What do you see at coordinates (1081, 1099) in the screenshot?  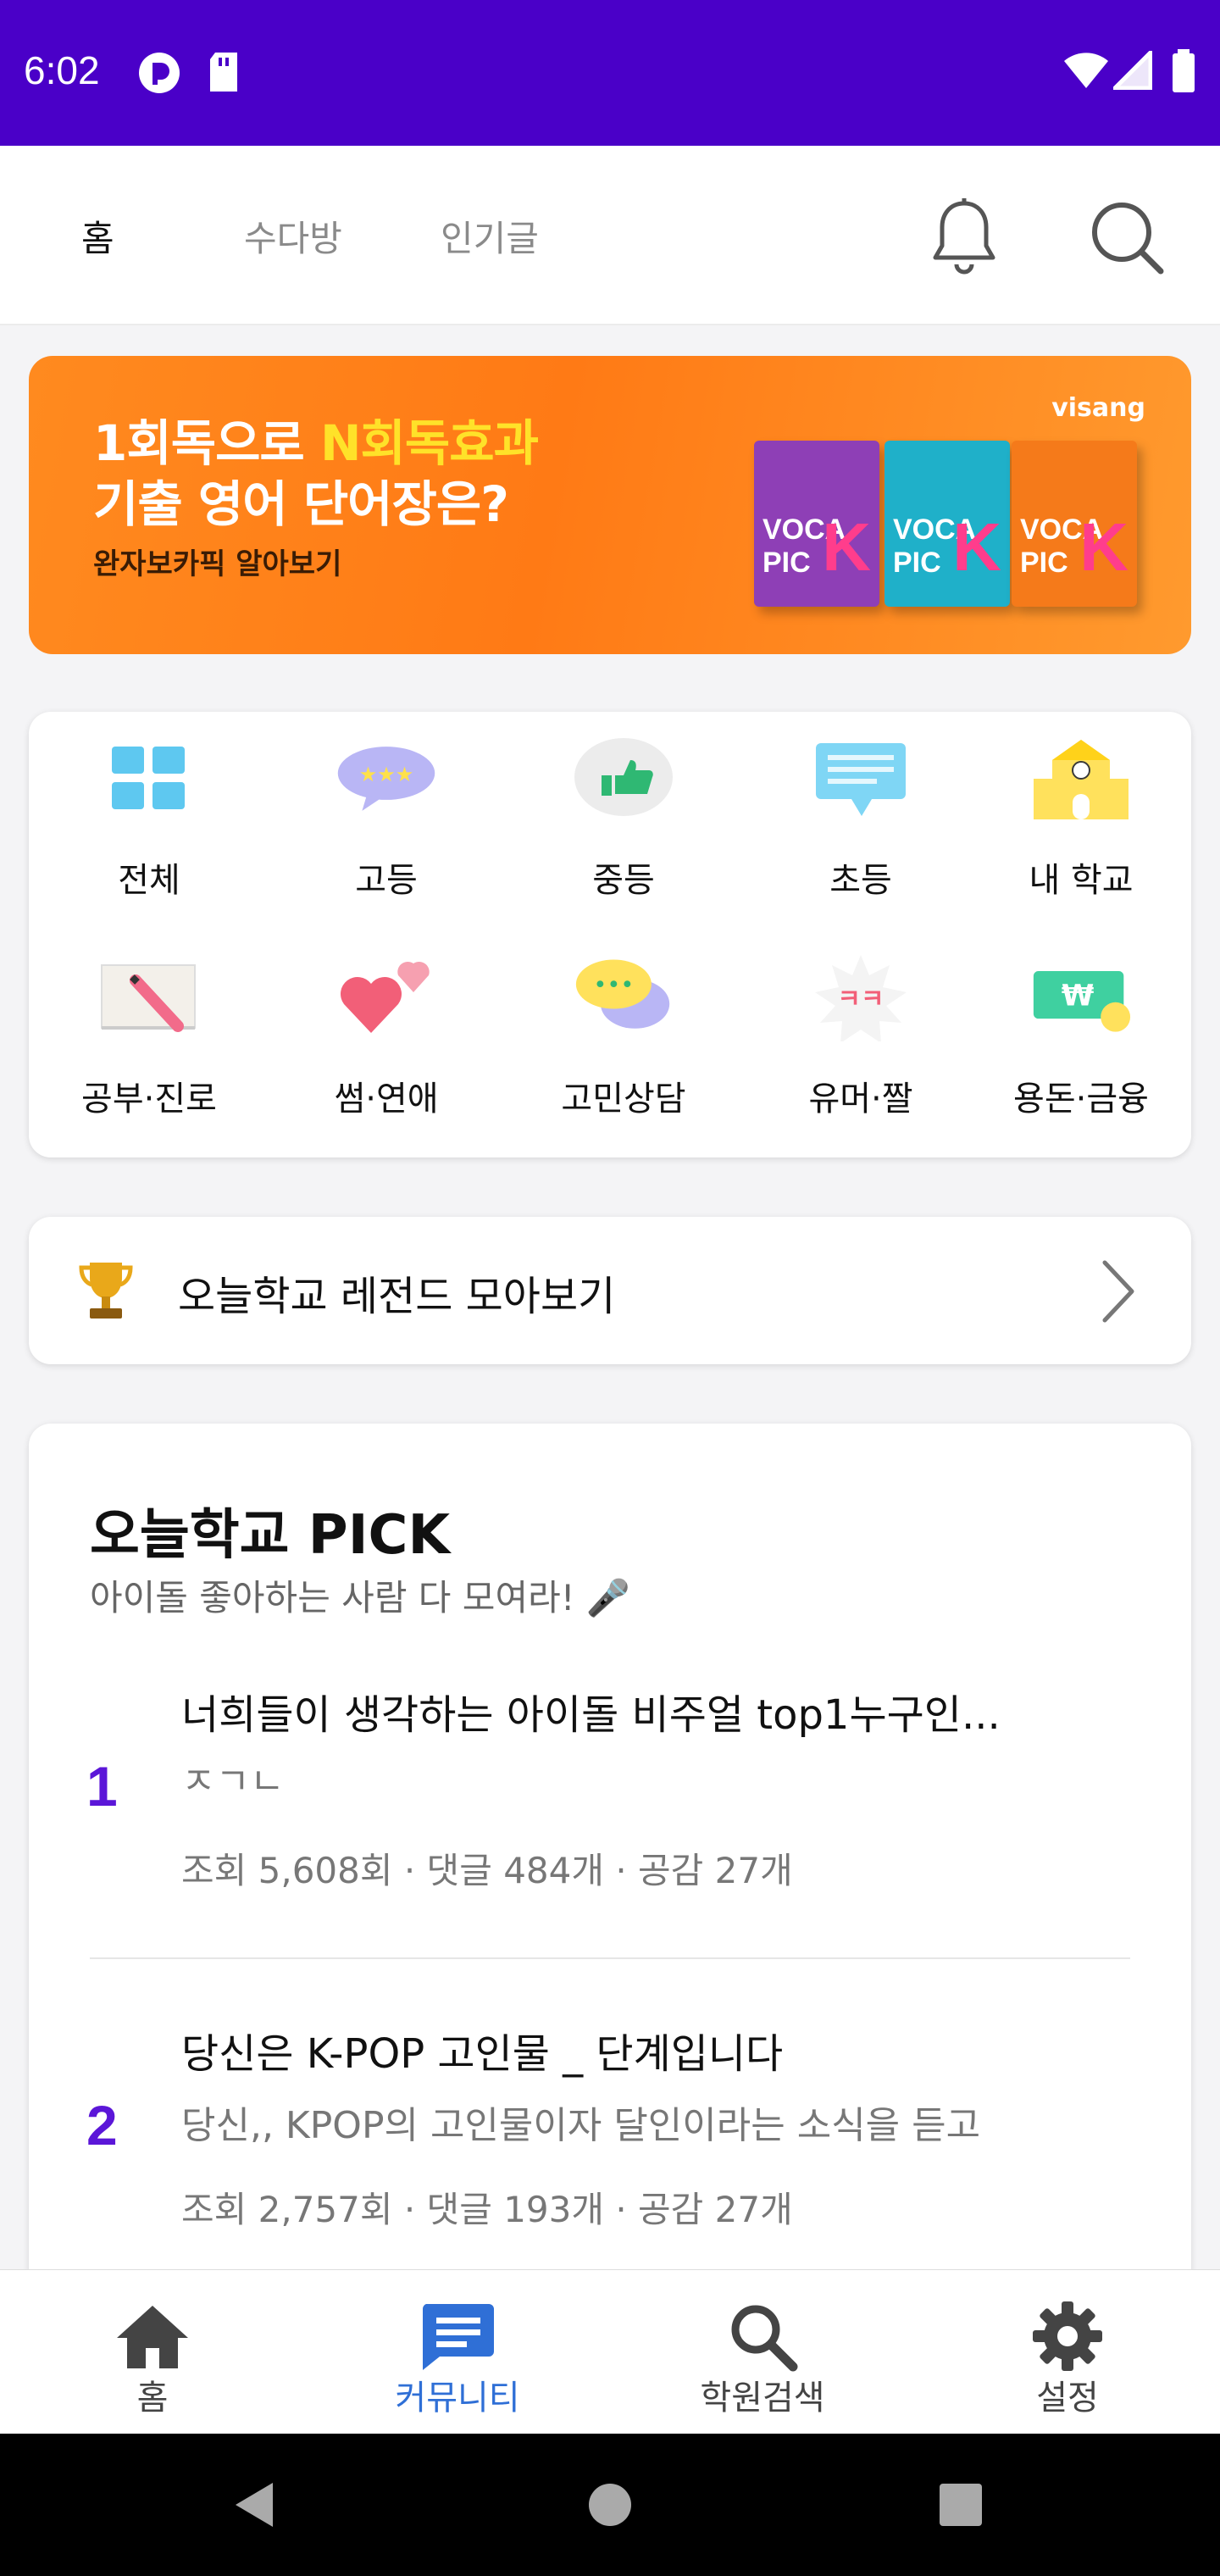 I see `category-label: 용돈·금융` at bounding box center [1081, 1099].